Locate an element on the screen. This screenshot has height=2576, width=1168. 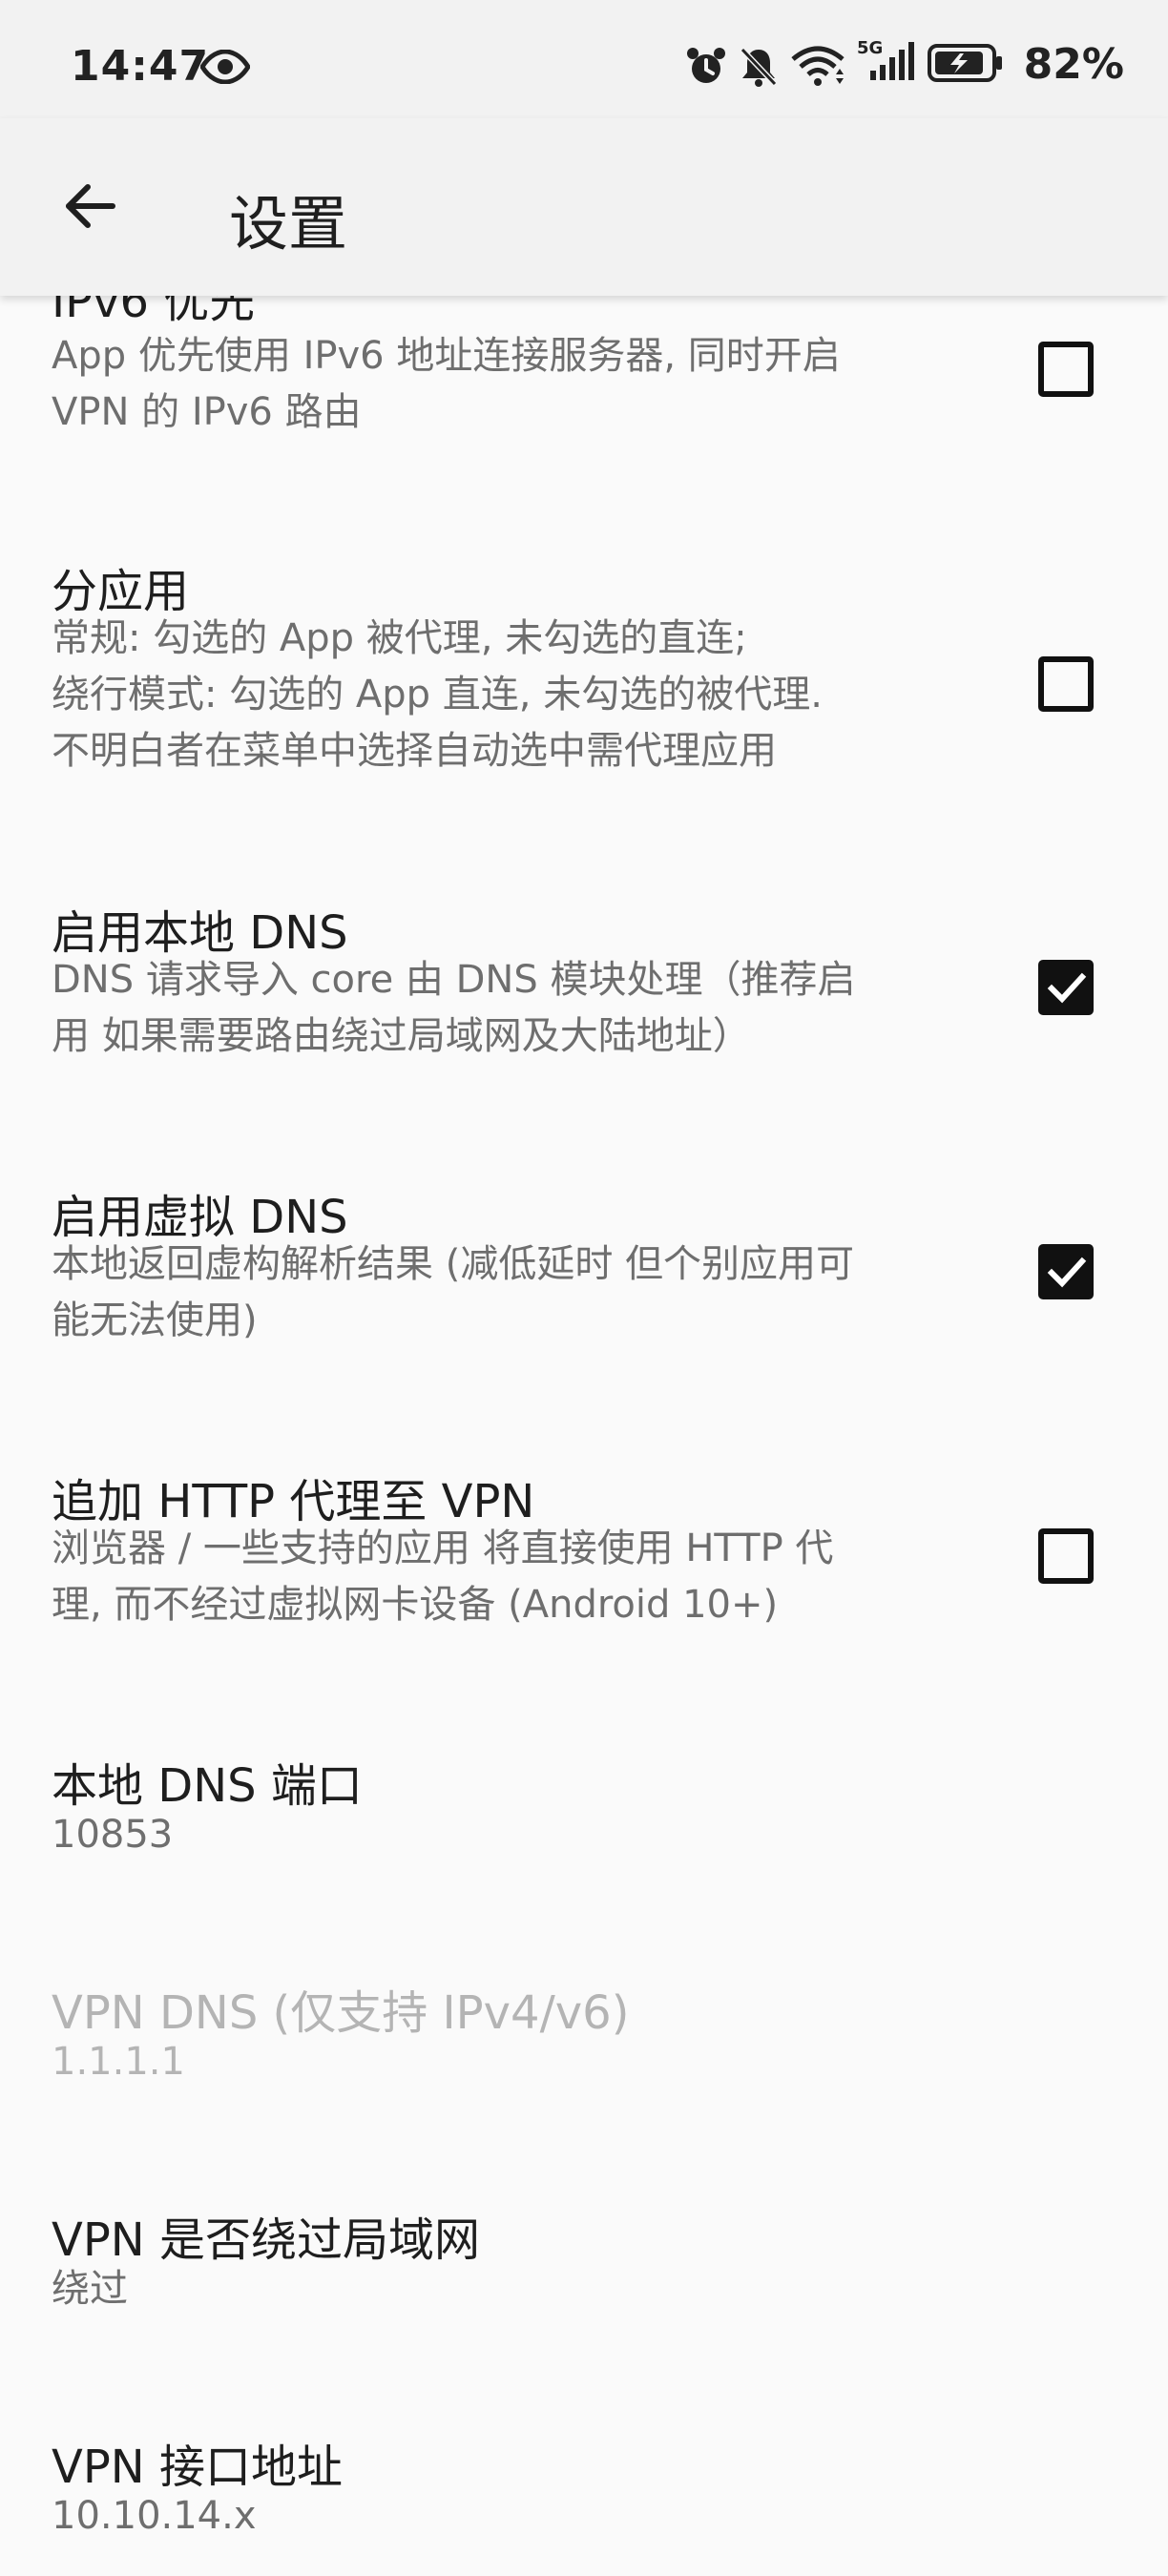
pref-vpn-interface-address: VPN 接口地址 10.10.14.x is located at coordinates (584, 2493).